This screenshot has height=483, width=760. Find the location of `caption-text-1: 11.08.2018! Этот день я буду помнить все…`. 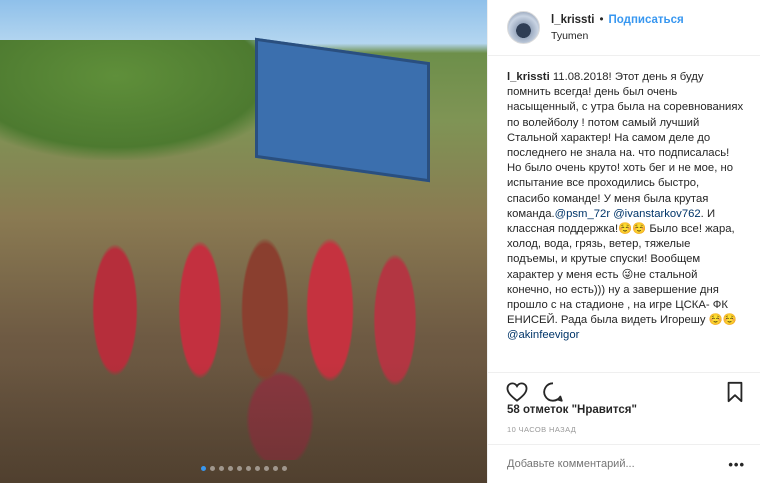

caption-text-1: 11.08.2018! Этот день я буду помнить все… is located at coordinates (625, 145).